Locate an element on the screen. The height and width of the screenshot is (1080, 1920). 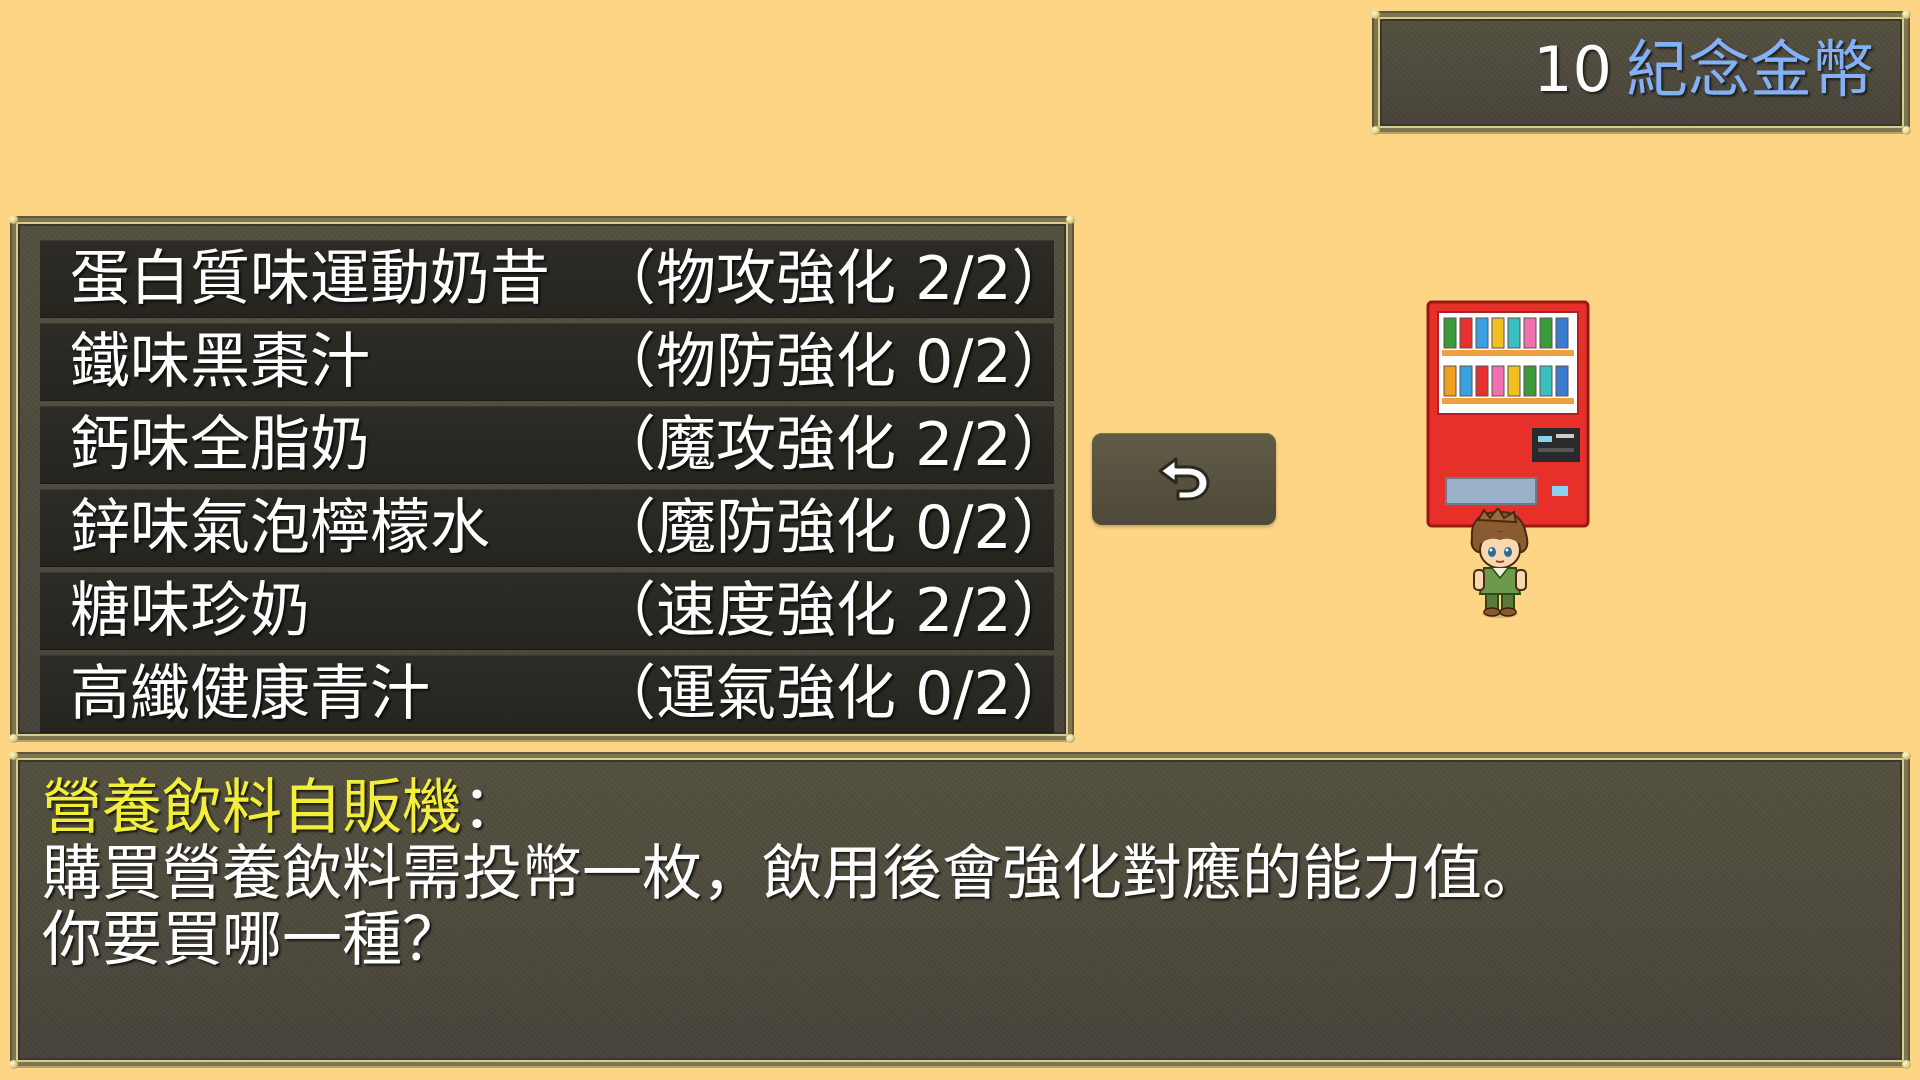
message-text-line: 購買營養飲料需投幣一枚，飲用後會強化對應的能力值。 is located at coordinates (792, 874).